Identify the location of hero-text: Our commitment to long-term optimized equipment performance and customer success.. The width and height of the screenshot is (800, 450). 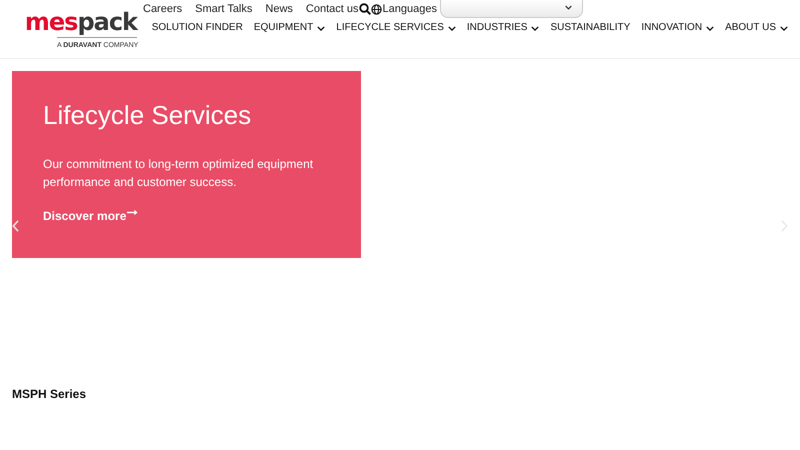
(178, 173).